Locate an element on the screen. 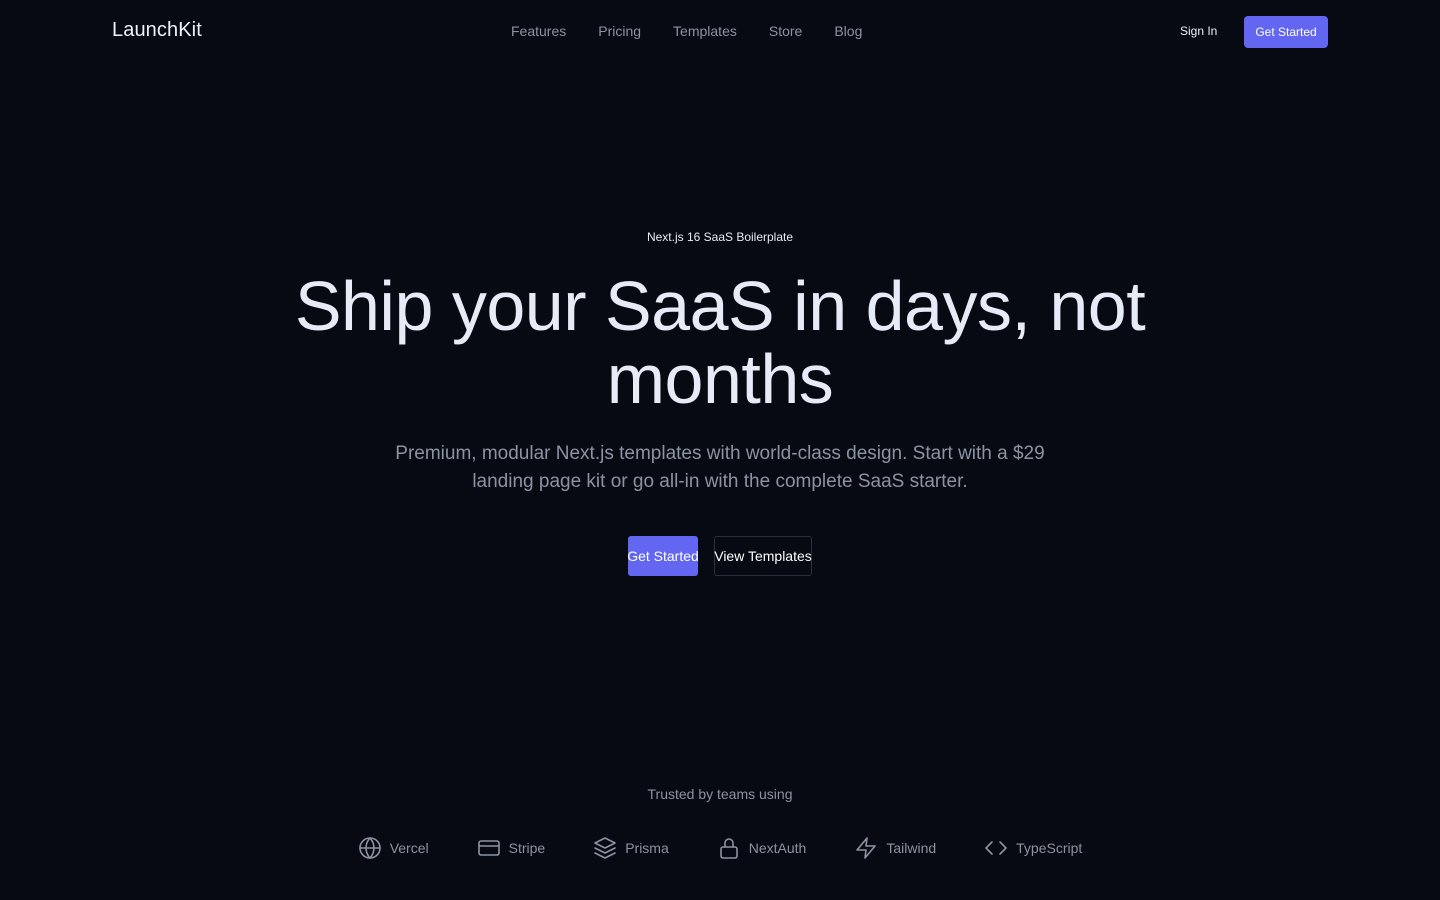  hero-actions: Get Started View Templates is located at coordinates (719, 556).